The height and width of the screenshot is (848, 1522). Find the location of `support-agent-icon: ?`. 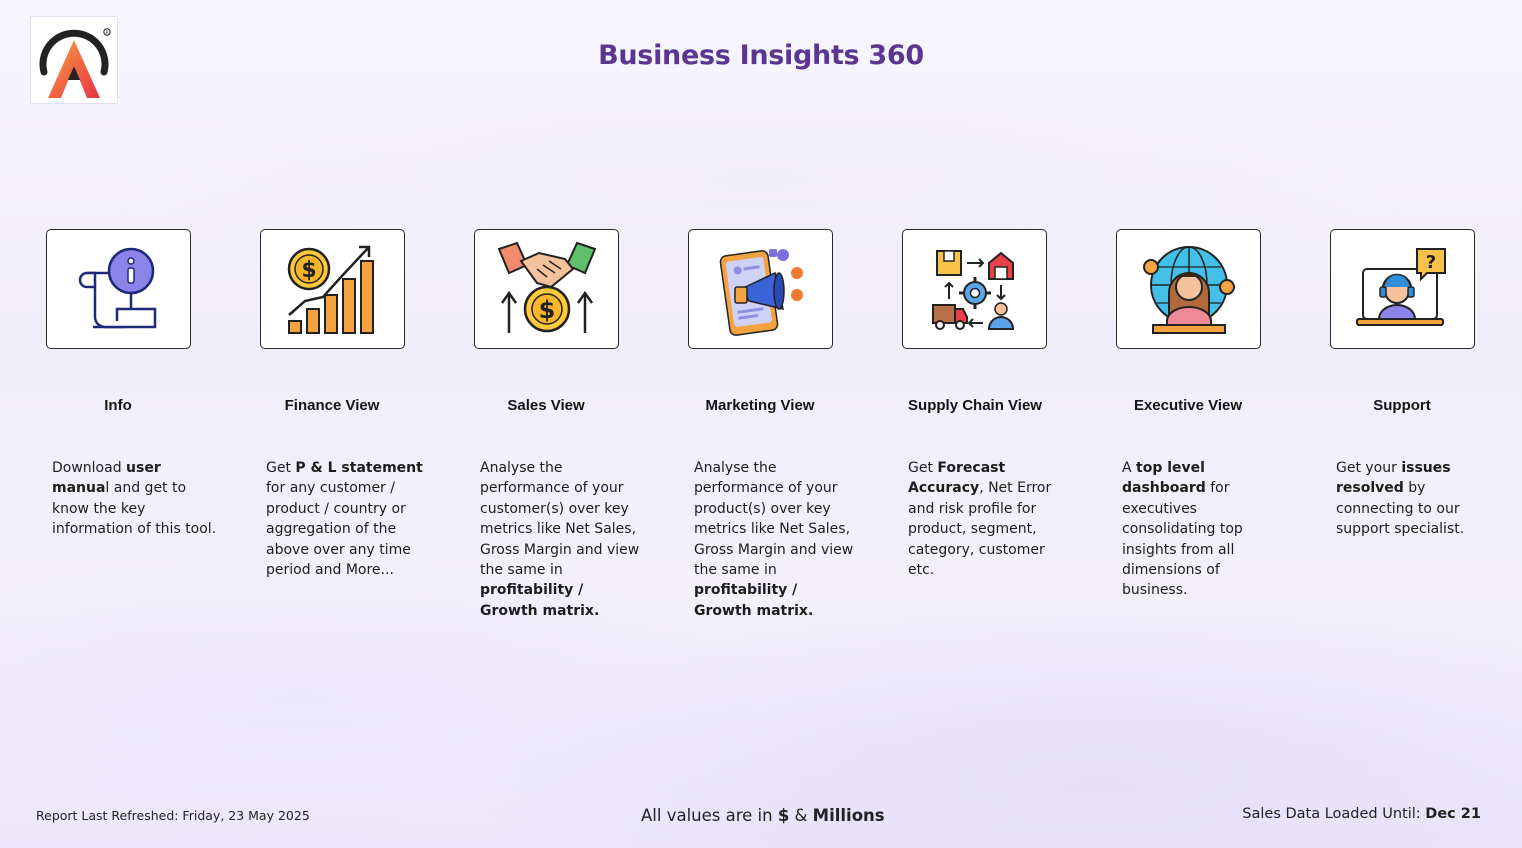

support-agent-icon: ? is located at coordinates (1400, 287).